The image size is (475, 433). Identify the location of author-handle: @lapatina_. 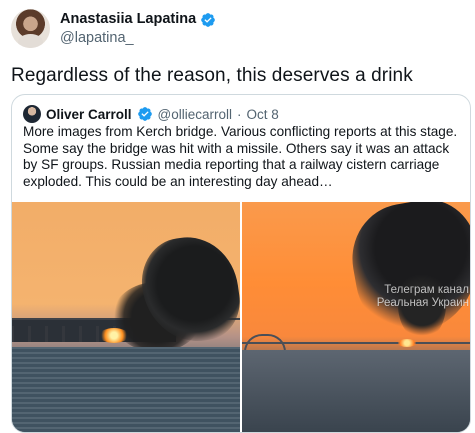
(138, 38).